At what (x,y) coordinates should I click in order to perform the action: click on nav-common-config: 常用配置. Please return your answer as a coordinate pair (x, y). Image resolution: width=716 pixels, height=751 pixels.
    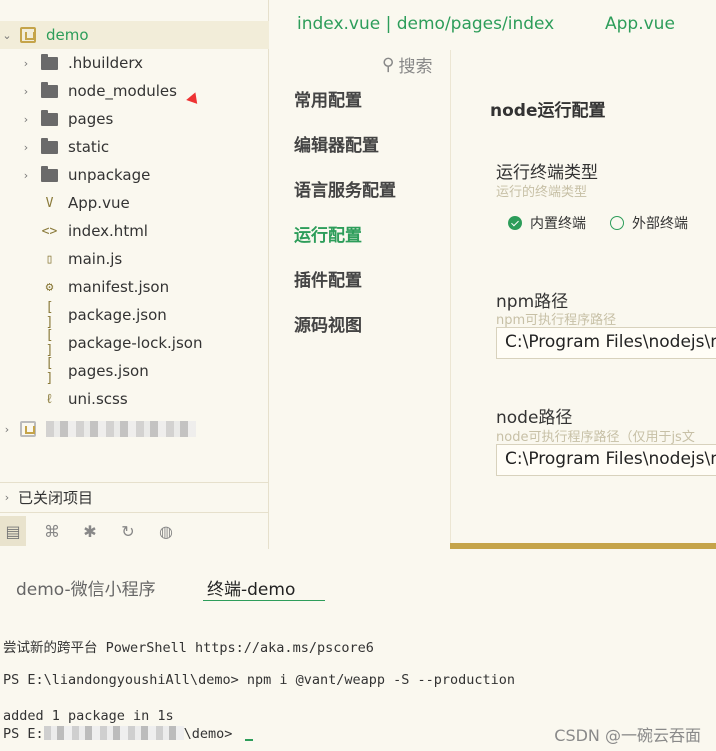
    Looking at the image, I should click on (328, 98).